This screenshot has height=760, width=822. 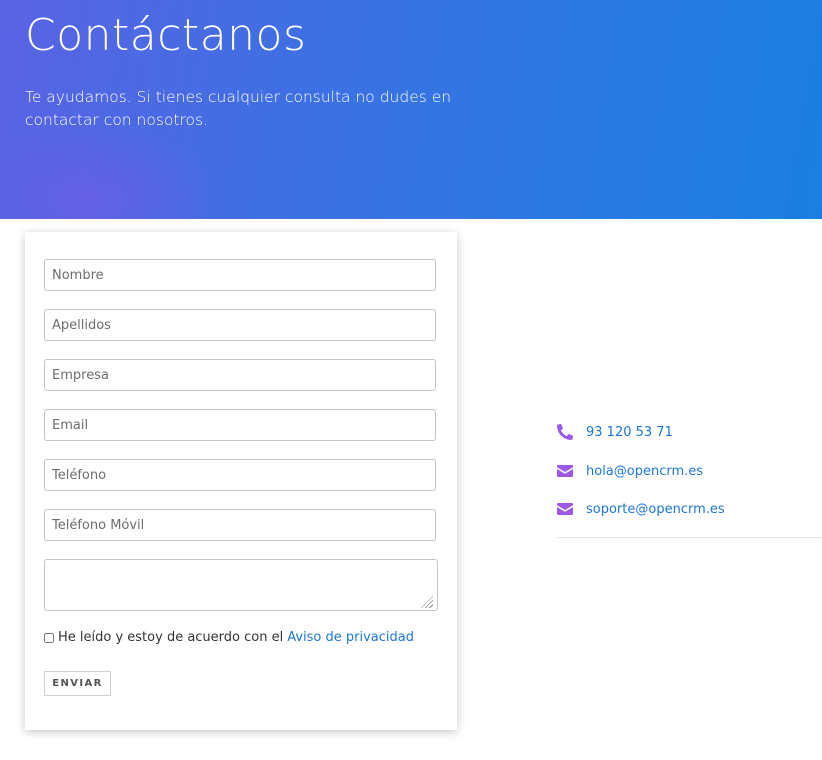 I want to click on submit-button: ENVIAR, so click(x=77, y=683).